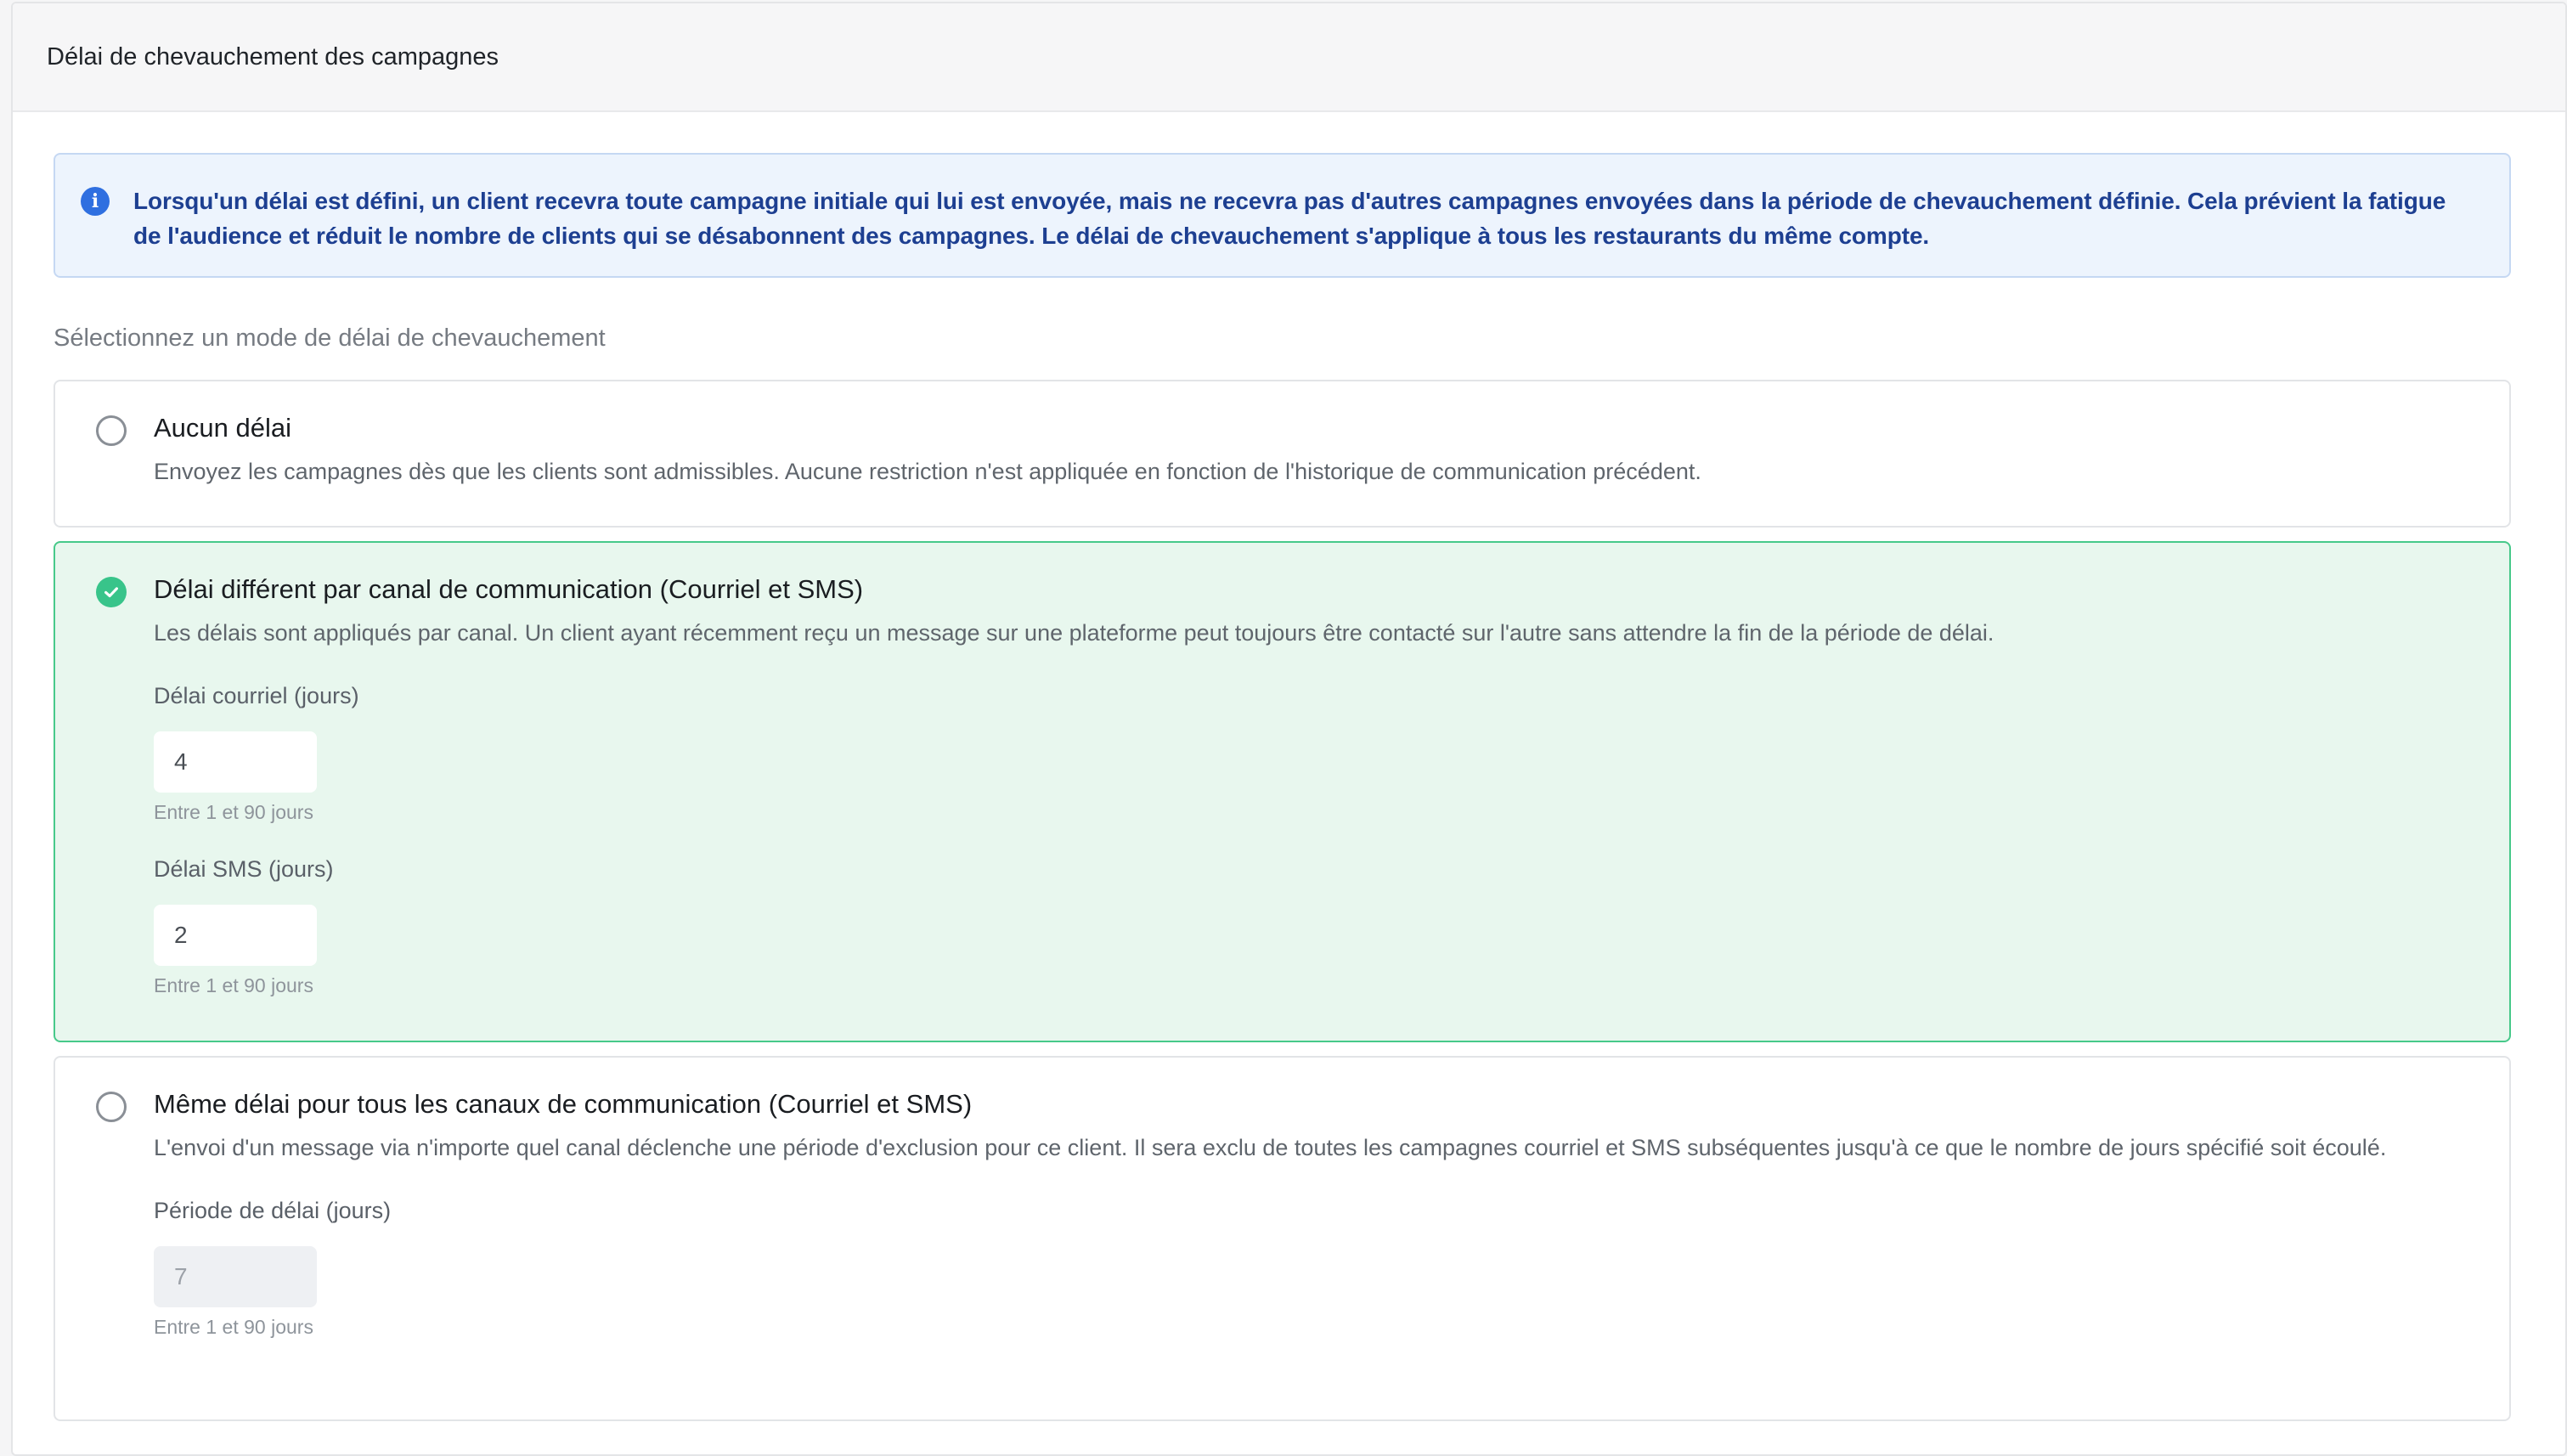 Image resolution: width=2567 pixels, height=1456 pixels. What do you see at coordinates (1289, 58) in the screenshot?
I see `card-header: Délai de chevauchement des campagnes` at bounding box center [1289, 58].